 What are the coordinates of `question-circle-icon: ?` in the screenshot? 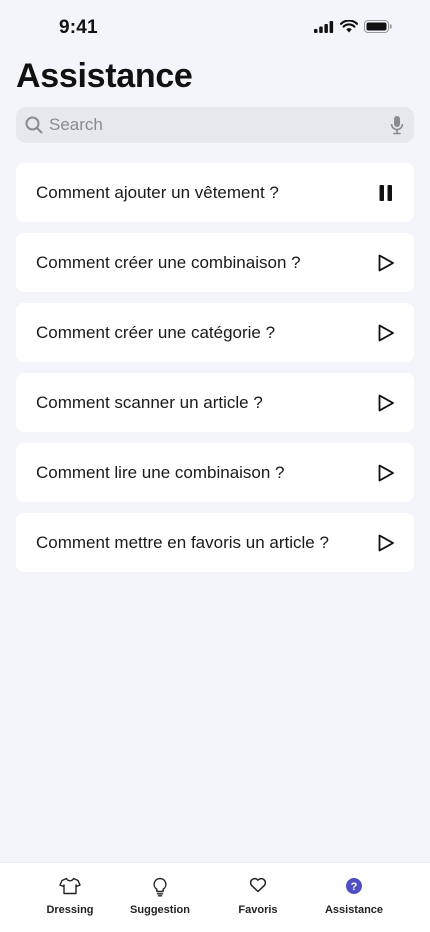 It's located at (354, 886).